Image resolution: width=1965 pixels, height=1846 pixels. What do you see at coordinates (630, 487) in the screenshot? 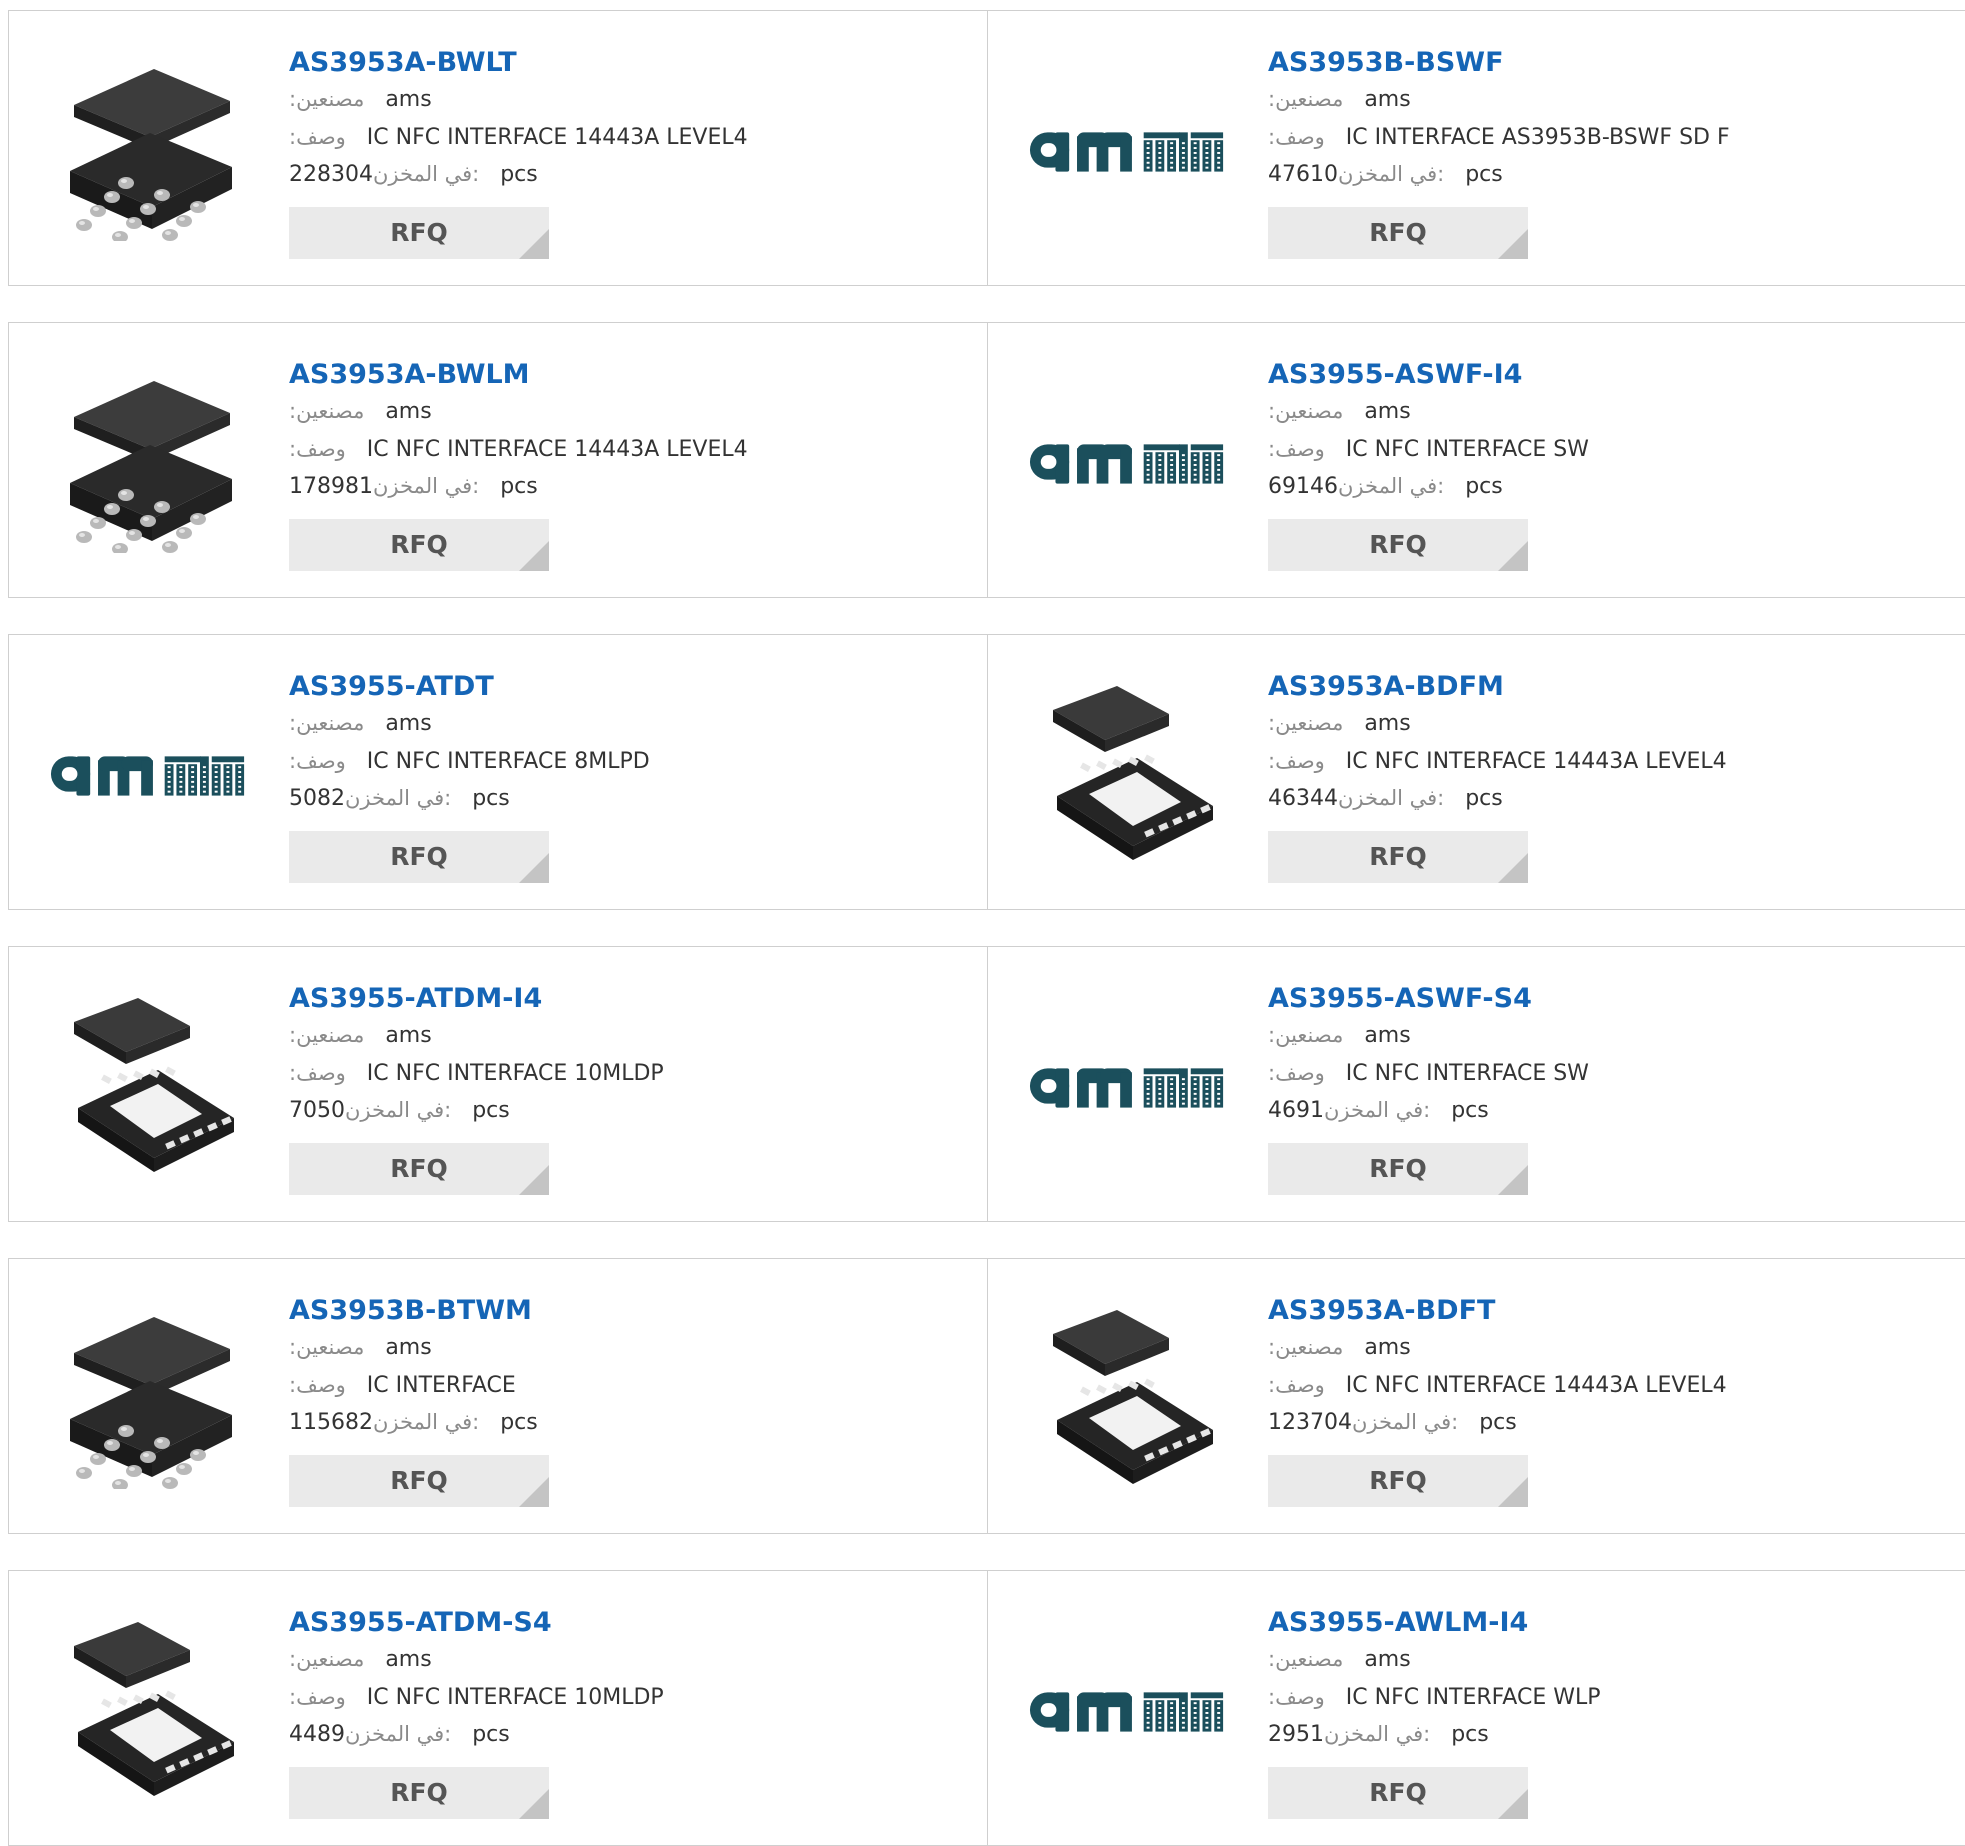
I see `stock-row: 178981في المخزن: pcs` at bounding box center [630, 487].